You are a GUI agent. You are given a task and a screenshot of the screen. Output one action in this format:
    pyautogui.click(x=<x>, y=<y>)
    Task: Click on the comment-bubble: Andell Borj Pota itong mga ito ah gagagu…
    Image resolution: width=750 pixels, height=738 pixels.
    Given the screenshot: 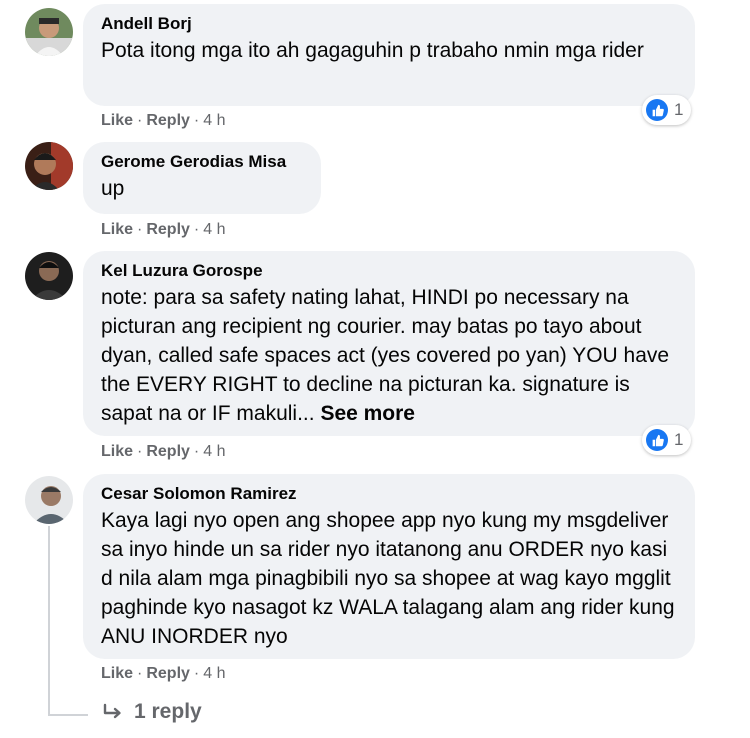 What is the action you would take?
    pyautogui.click(x=389, y=55)
    